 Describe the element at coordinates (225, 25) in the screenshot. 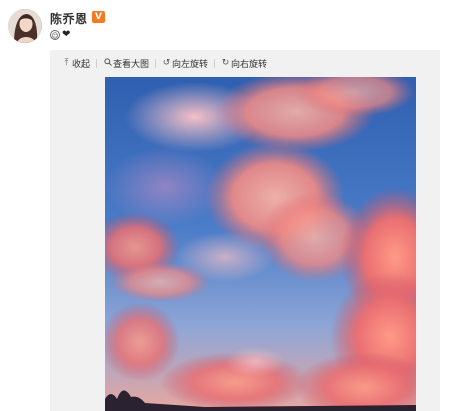

I see `post-header: 陈乔恩 V ☺ ❤` at that location.